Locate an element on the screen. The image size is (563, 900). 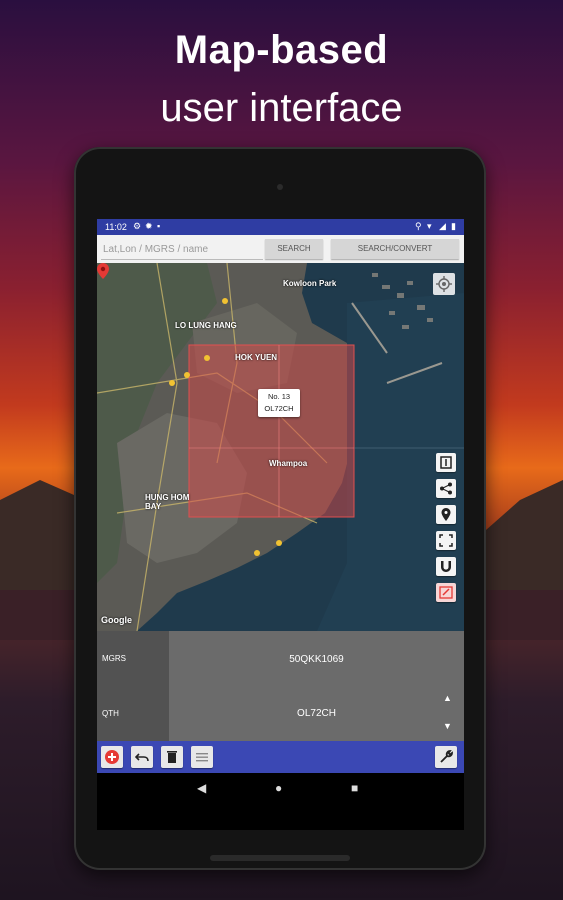
share-button is located at coordinates (446, 488).